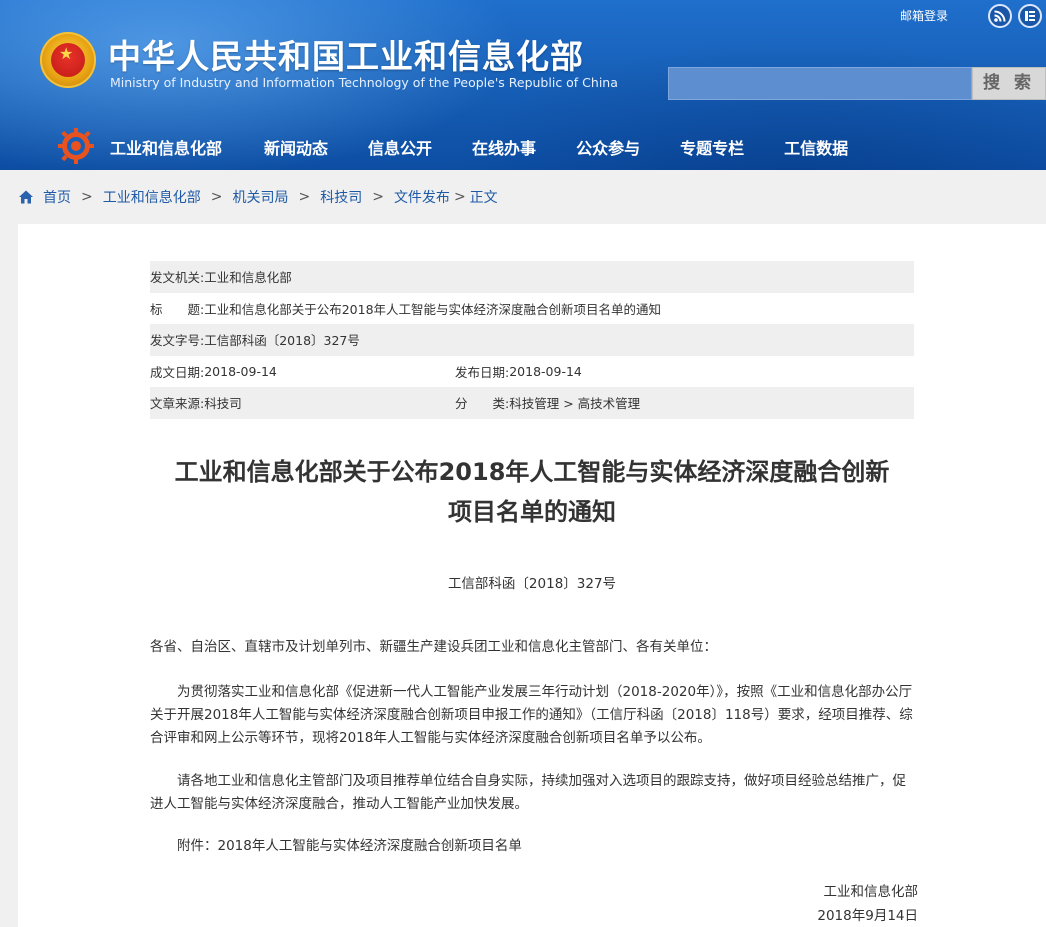 This screenshot has height=927, width=1046. Describe the element at coordinates (867, 916) in the screenshot. I see `signature-date: 2018年9月14日` at that location.